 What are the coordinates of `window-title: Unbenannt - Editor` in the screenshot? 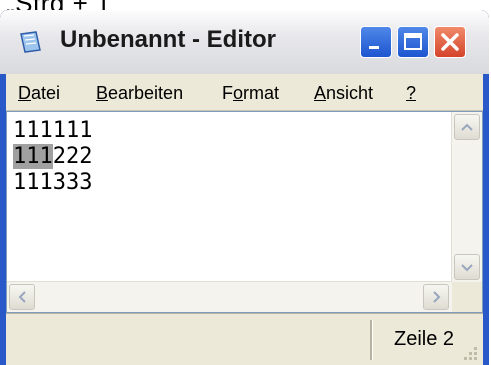 It's located at (168, 39).